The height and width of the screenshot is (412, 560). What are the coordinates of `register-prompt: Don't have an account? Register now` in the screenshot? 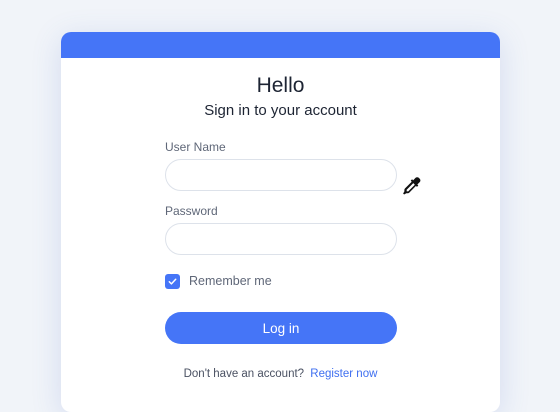 It's located at (280, 374).